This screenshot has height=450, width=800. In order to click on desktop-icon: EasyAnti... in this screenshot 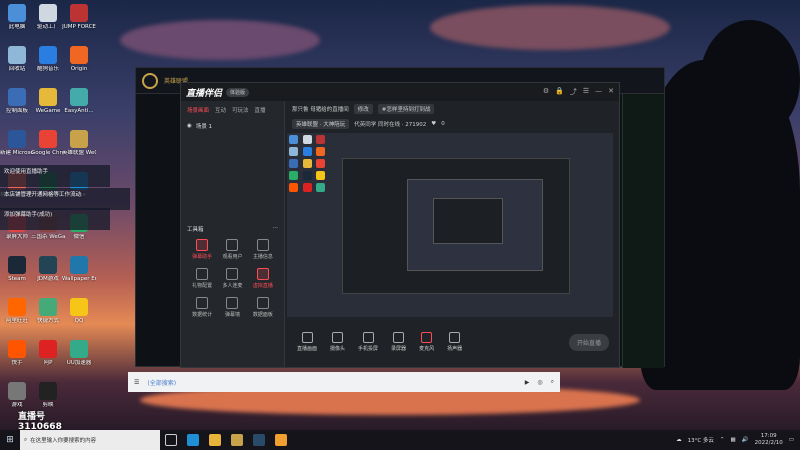, I will do `click(79, 101)`.